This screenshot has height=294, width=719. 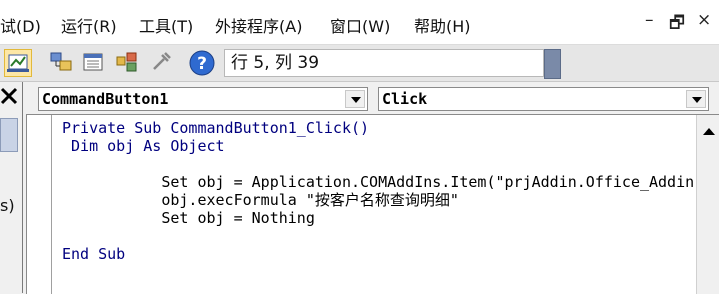 I want to click on minimize-button: –, so click(x=649, y=20).